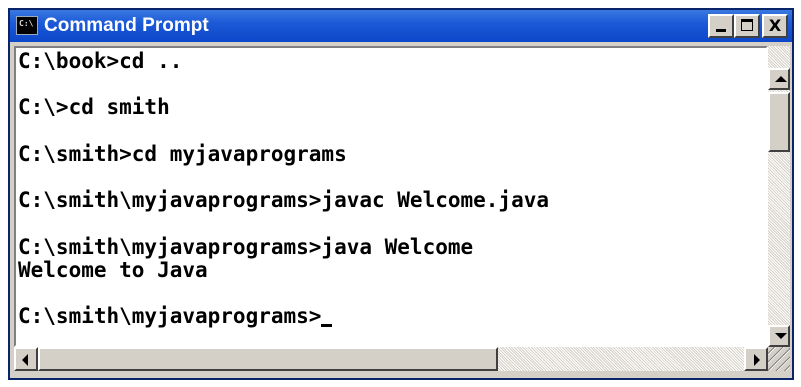  Describe the element at coordinates (100, 61) in the screenshot. I see `console-line: C:\book>cd ..` at that location.